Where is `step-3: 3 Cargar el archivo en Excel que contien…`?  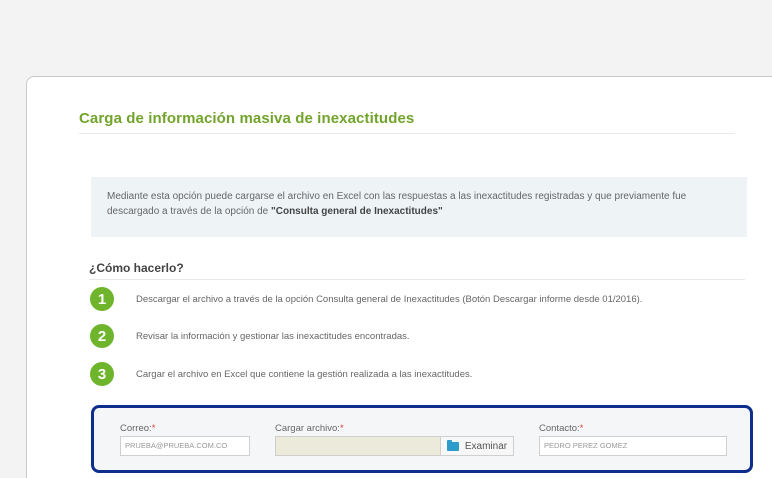 step-3: 3 Cargar el archivo en Excel que contien… is located at coordinates (281, 374).